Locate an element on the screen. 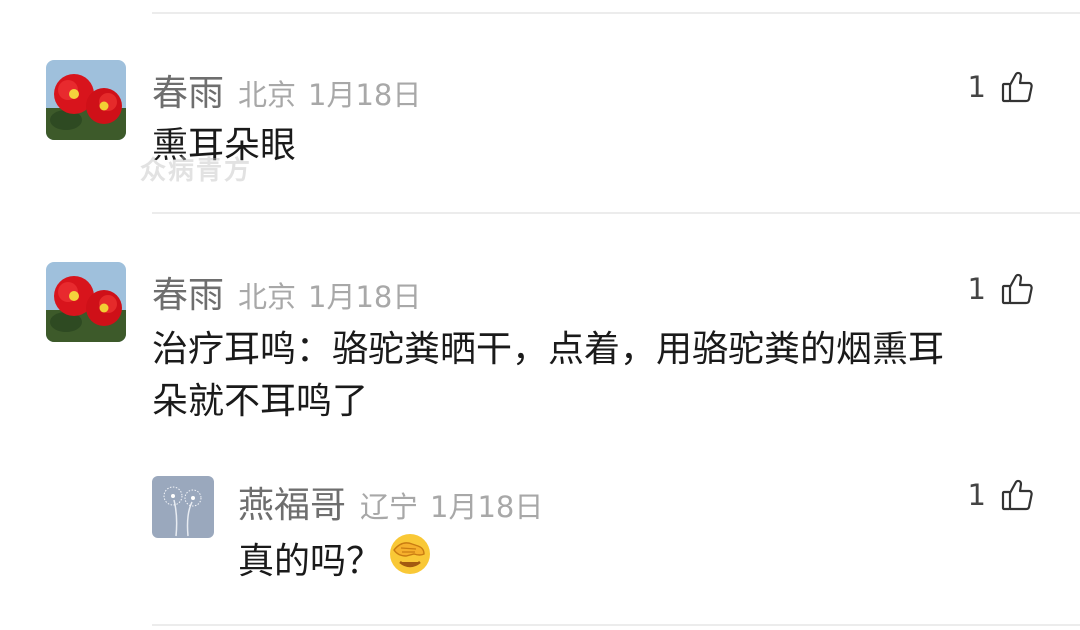 The height and width of the screenshot is (630, 1080). reply-meta: 燕福哥 辽宁 1月18日 is located at coordinates (390, 502).